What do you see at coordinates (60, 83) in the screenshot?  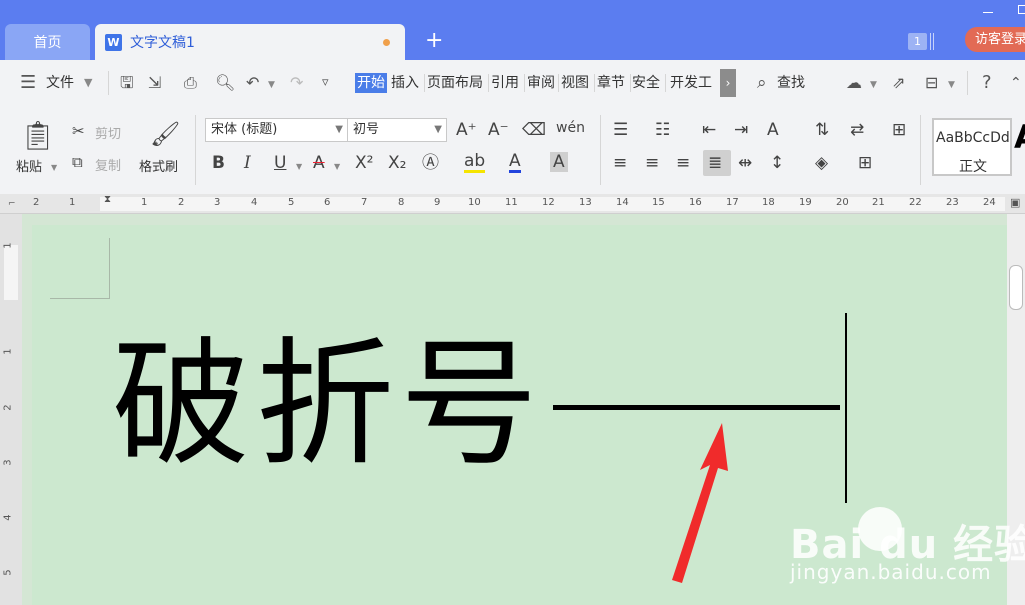 I see `file-menu: 文件` at bounding box center [60, 83].